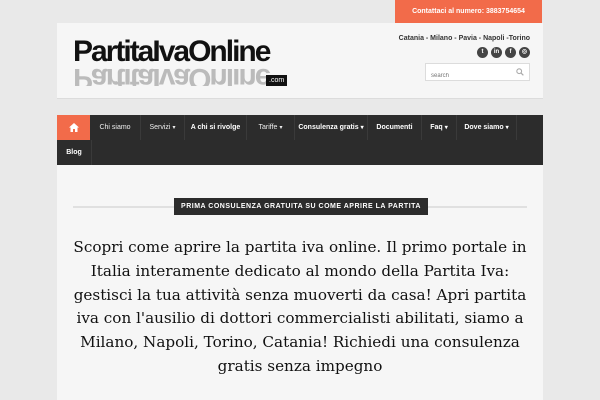 This screenshot has height=400, width=600. Describe the element at coordinates (160, 127) in the screenshot. I see `nav-item-label: Servizi` at that location.